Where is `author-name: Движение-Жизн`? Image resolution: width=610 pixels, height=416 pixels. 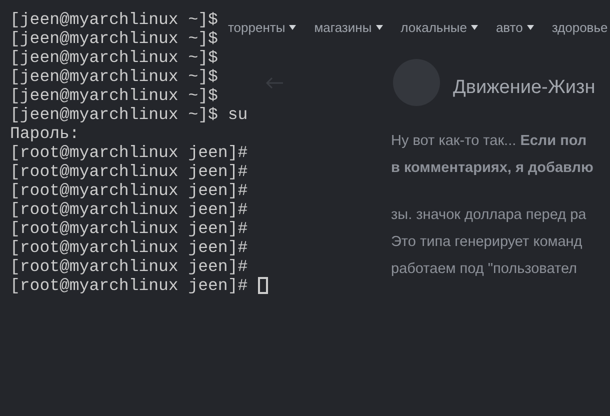 author-name: Движение-Жизн is located at coordinates (524, 88).